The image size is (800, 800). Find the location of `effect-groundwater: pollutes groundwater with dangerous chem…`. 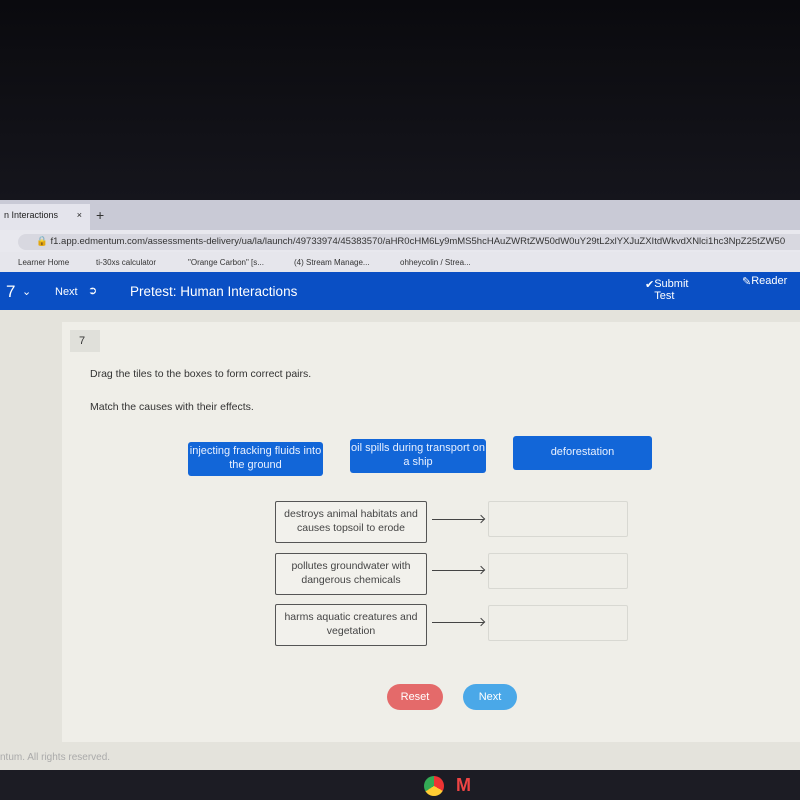

effect-groundwater: pollutes groundwater with dangerous chem… is located at coordinates (351, 574).